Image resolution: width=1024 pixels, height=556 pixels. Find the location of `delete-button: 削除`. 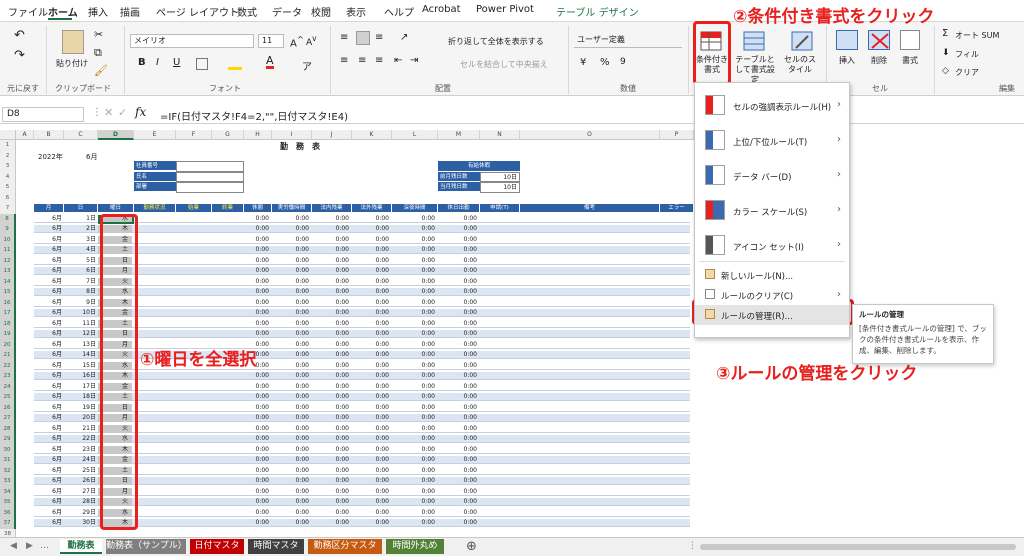

delete-button: 削除 is located at coordinates (879, 60).